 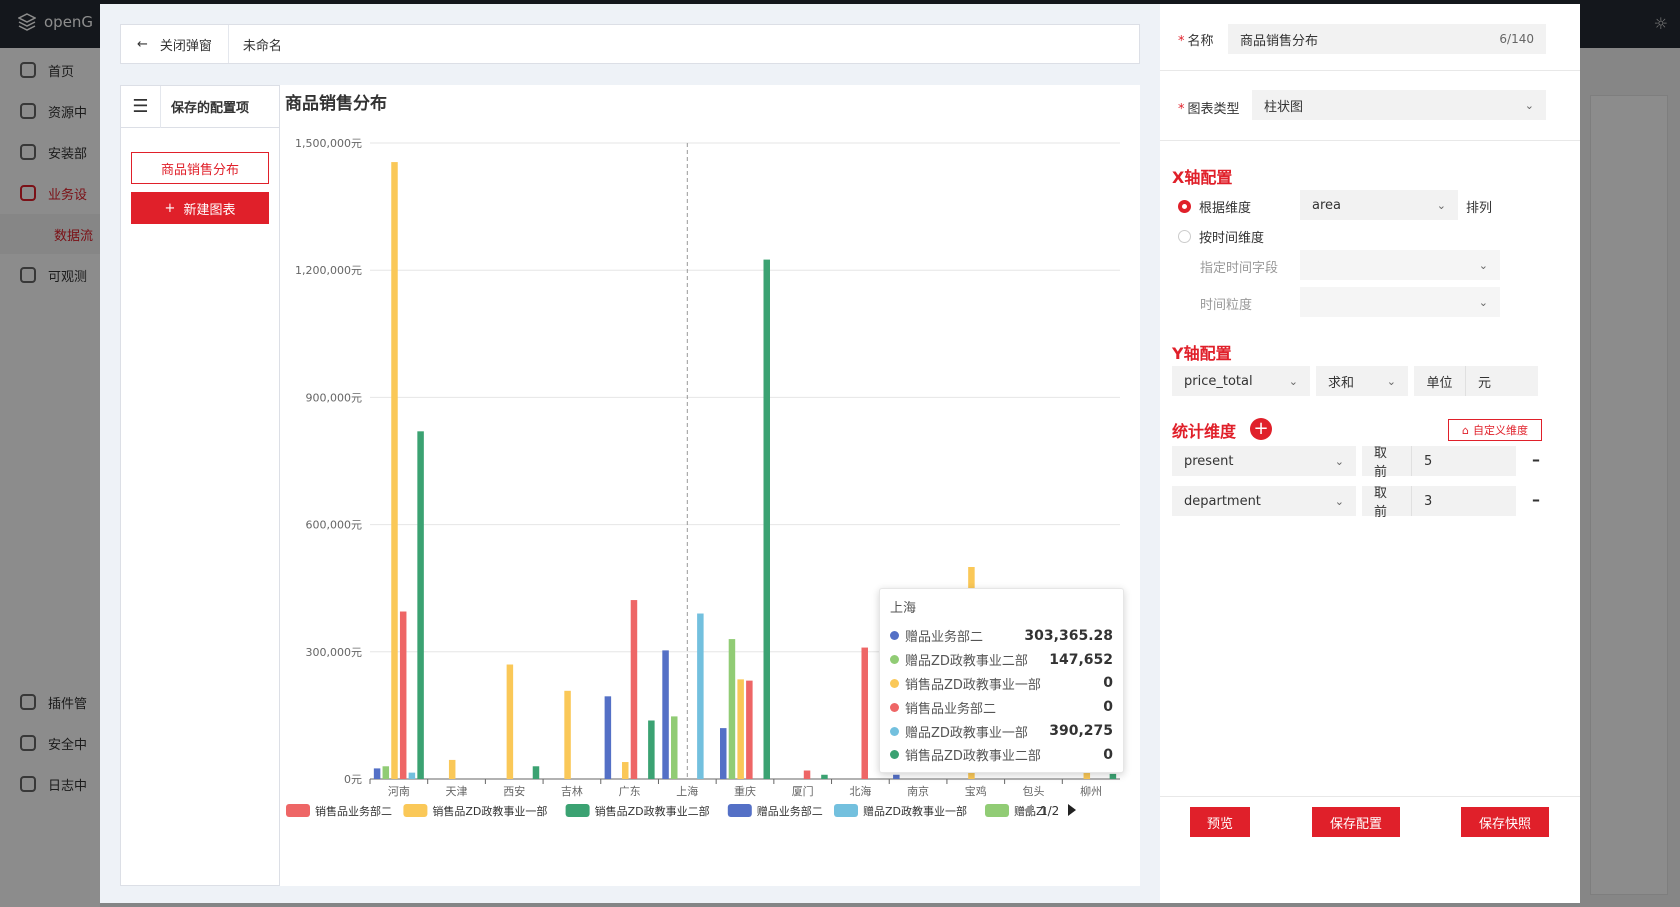 I want to click on x-tick-label: 河南, so click(x=399, y=791).